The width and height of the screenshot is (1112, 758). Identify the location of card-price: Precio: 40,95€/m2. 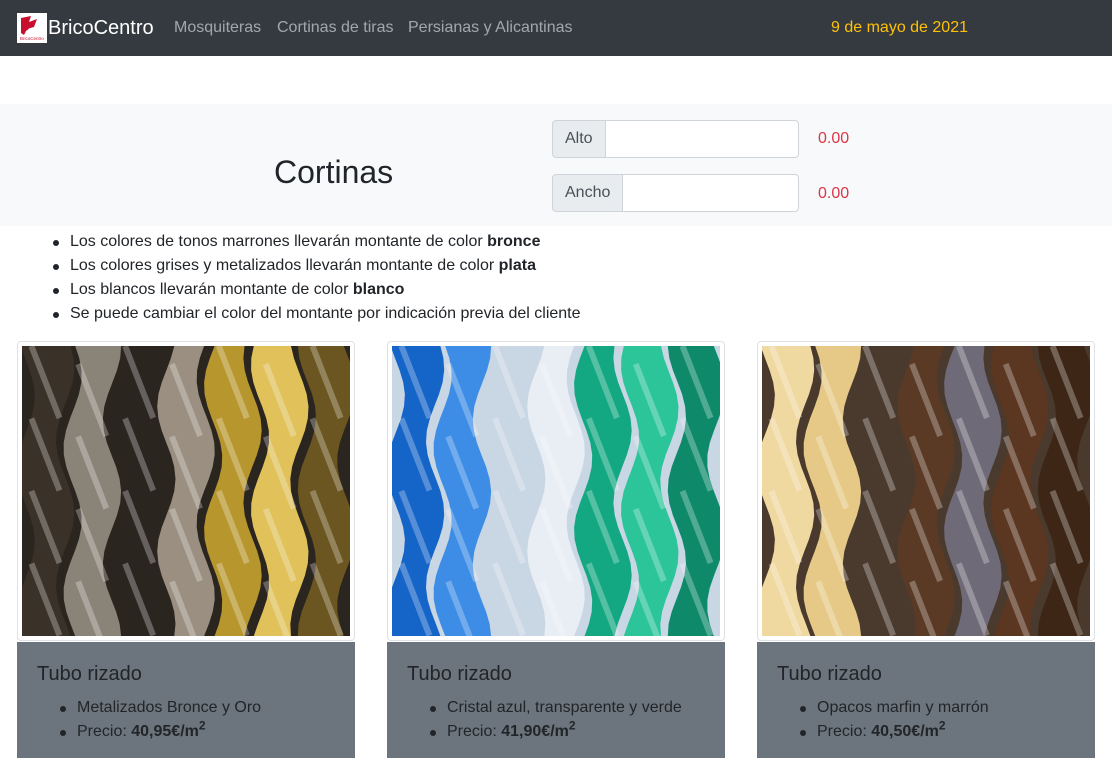
(197, 732).